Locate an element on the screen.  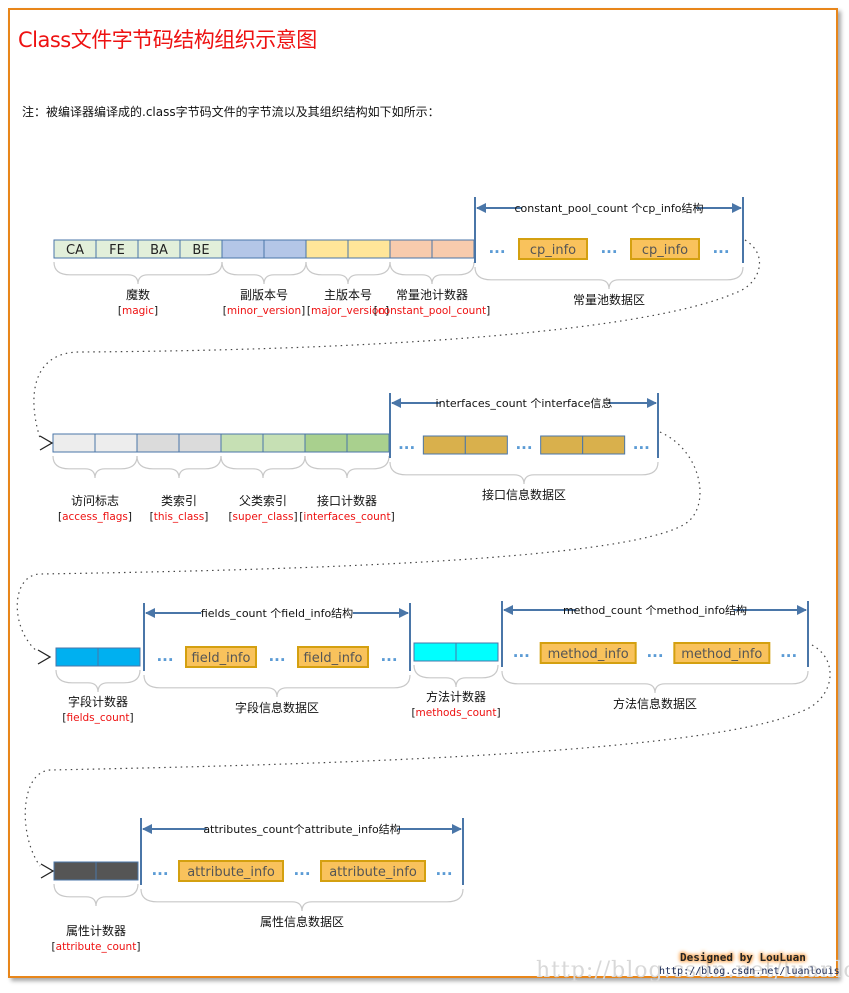
area-label: 接口信息数据区 is located at coordinates (524, 494).